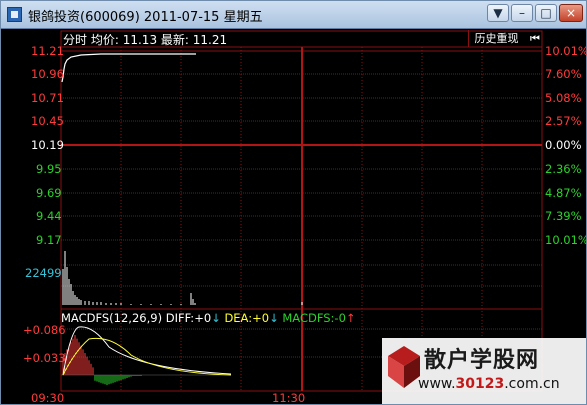 The height and width of the screenshot is (405, 587). What do you see at coordinates (535, 39) in the screenshot?
I see `skip-back-icon: ⏮` at bounding box center [535, 39].